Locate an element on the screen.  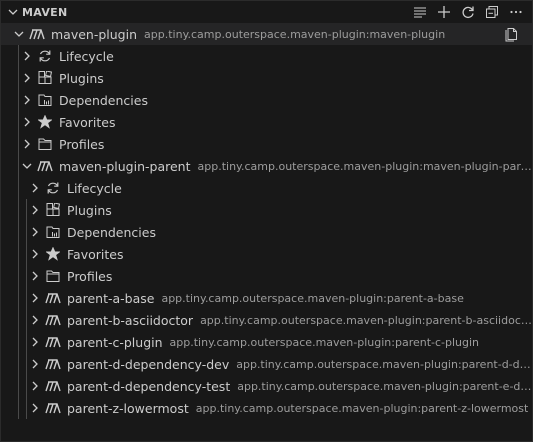
more-icon is located at coordinates (516, 12).